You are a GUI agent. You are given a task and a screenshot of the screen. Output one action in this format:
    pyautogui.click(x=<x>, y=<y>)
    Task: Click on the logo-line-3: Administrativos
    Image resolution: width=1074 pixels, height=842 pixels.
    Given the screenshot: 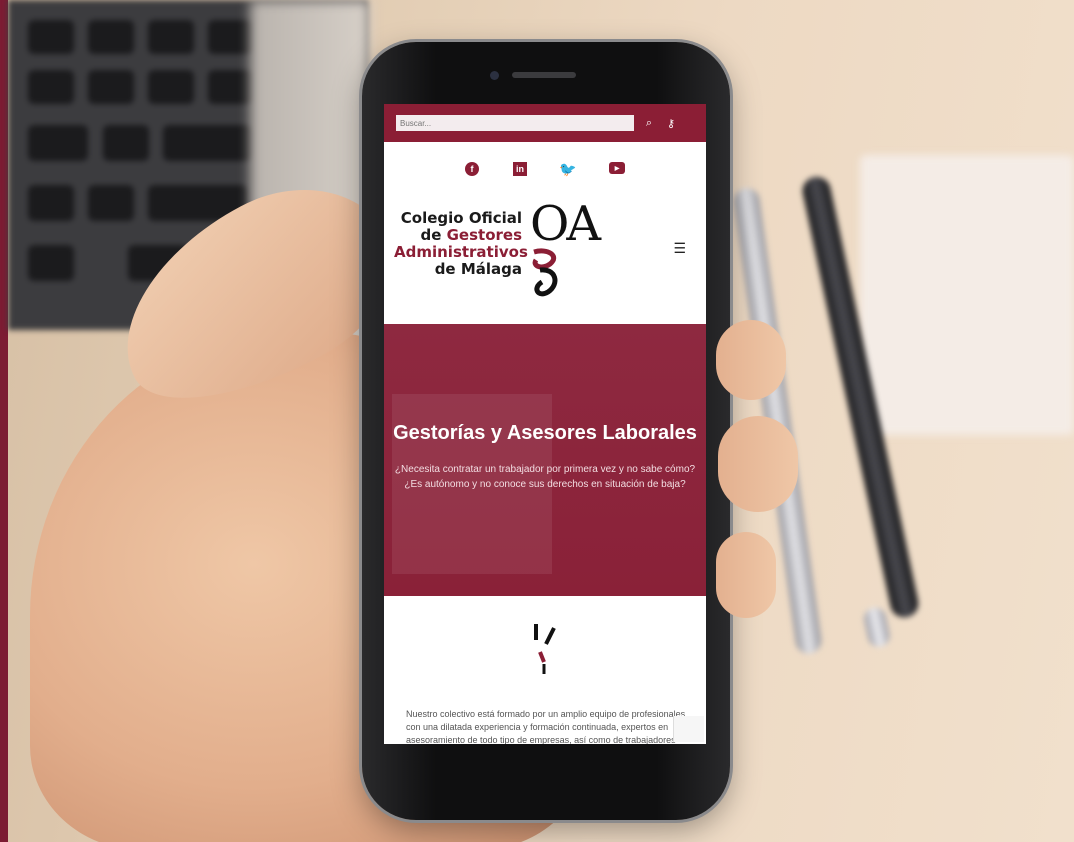 What is the action you would take?
    pyautogui.click(x=461, y=252)
    